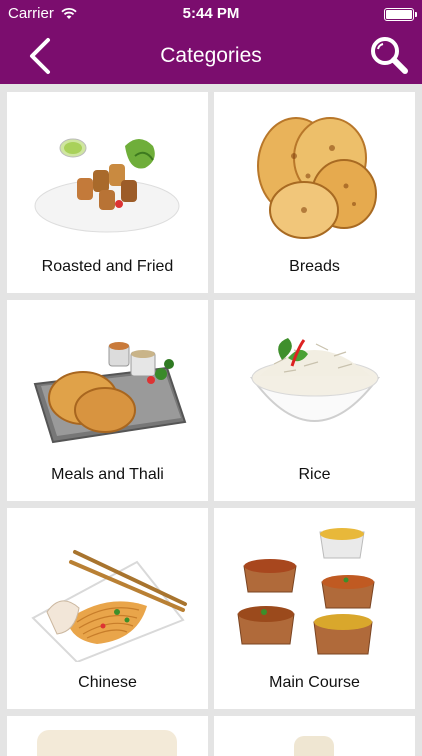  I want to click on page-title: Categories, so click(211, 55).